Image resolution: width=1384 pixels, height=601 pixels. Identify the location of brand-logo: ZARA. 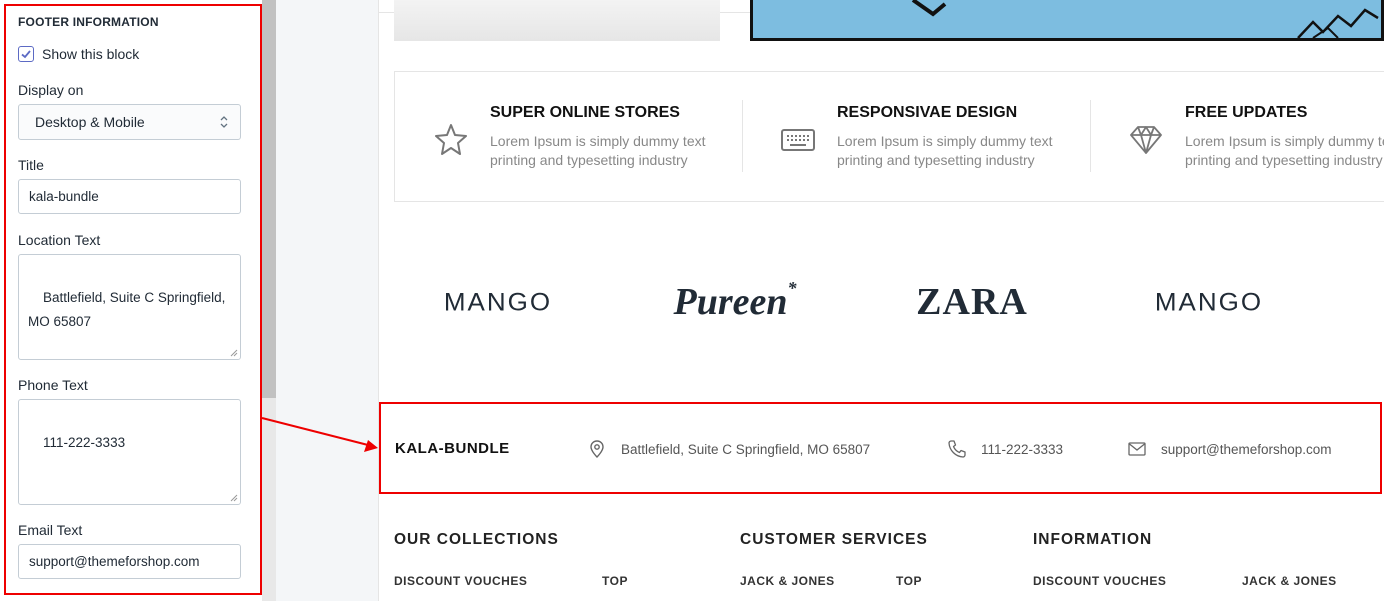
(972, 302).